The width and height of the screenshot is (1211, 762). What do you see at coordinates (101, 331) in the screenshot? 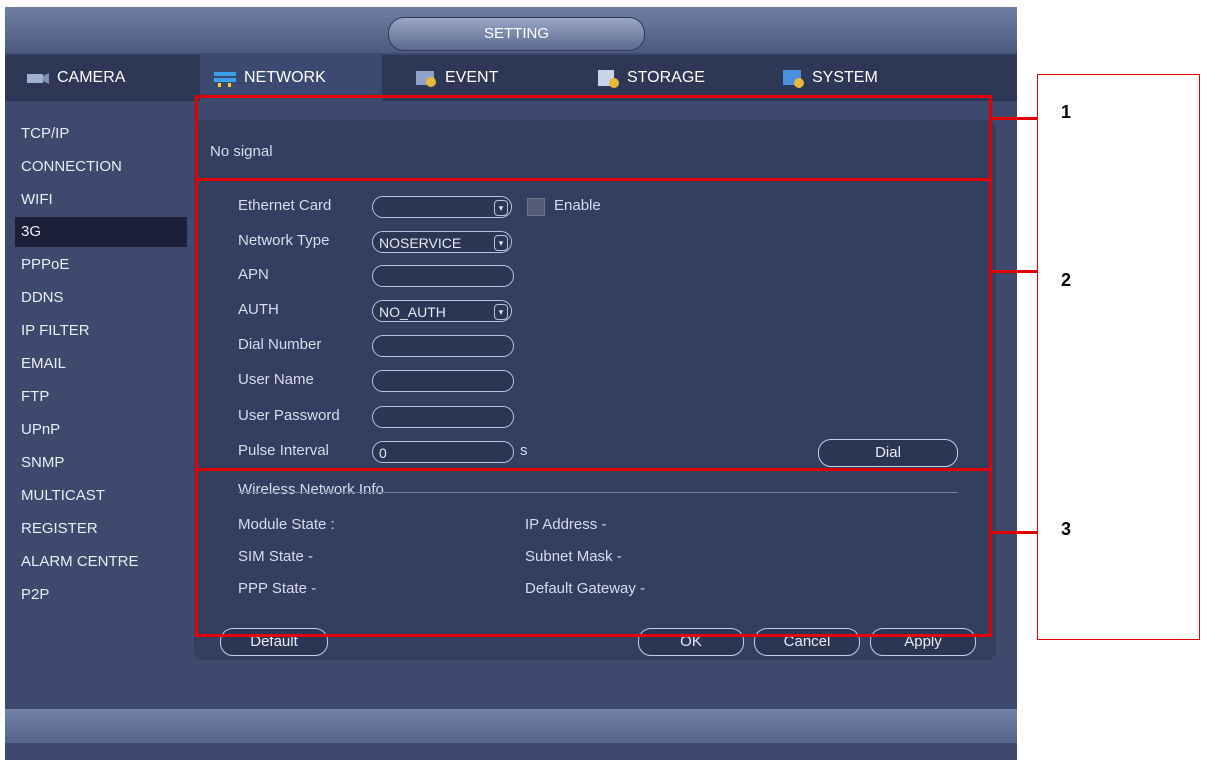
I see `sidebar-item-ip-filter: IP FILTER` at bounding box center [101, 331].